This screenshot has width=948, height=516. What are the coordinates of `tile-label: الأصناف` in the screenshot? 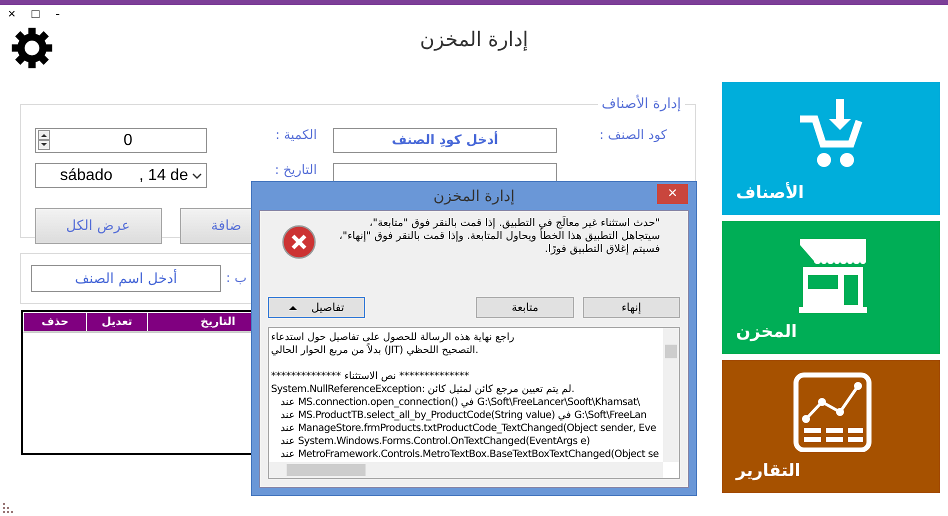 It's located at (770, 193).